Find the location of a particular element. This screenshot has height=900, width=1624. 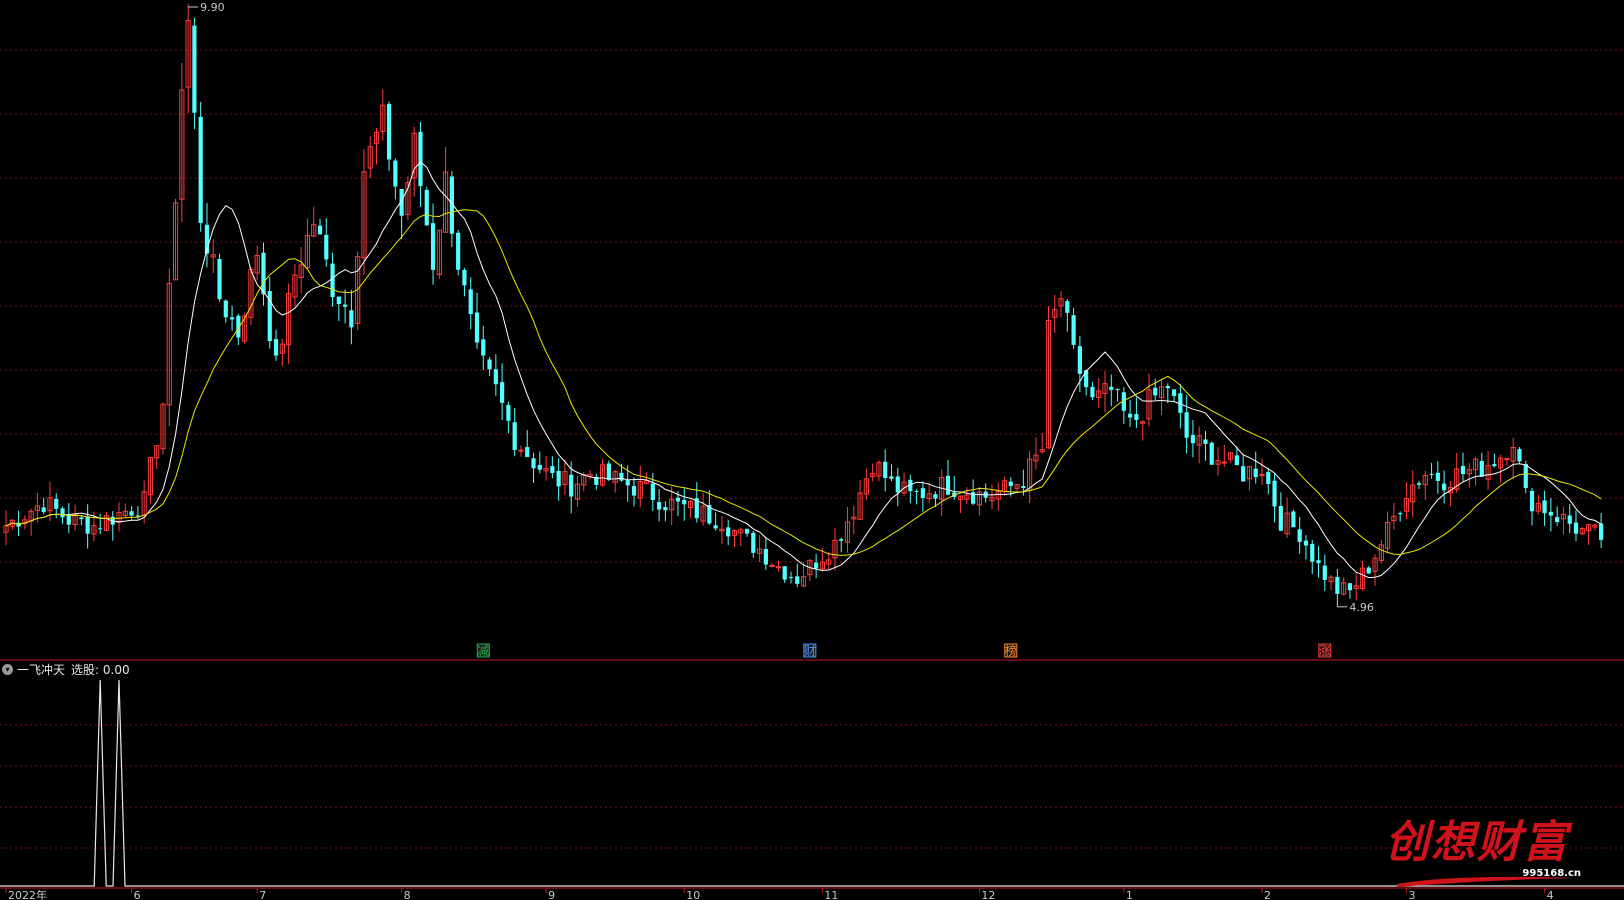

low-price-label: 4.96 is located at coordinates (1361, 607).